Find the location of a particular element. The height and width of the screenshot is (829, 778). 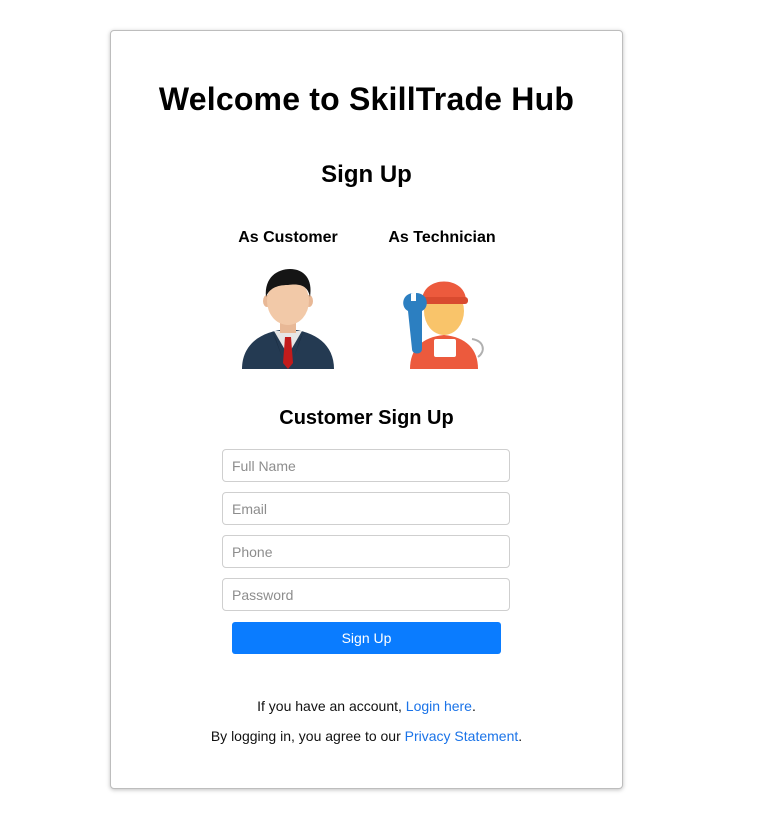

privacy-suffix: . is located at coordinates (520, 736).